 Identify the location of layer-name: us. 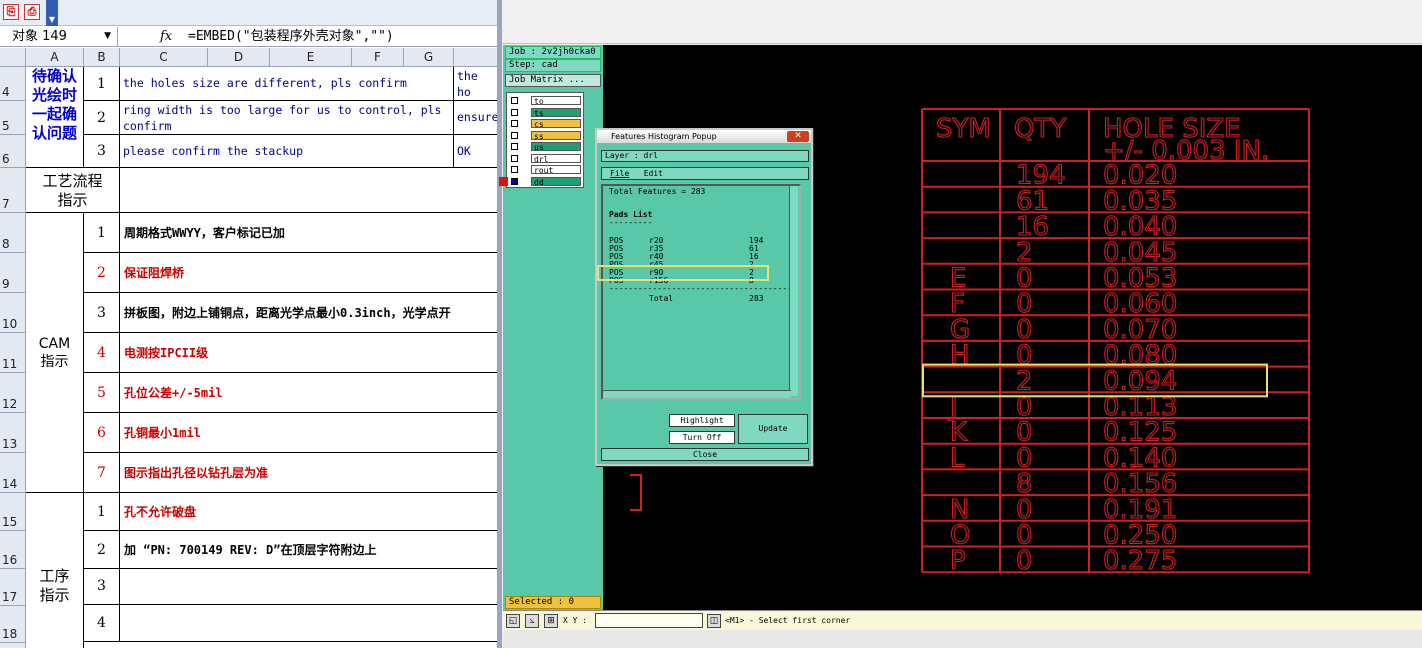
(556, 147).